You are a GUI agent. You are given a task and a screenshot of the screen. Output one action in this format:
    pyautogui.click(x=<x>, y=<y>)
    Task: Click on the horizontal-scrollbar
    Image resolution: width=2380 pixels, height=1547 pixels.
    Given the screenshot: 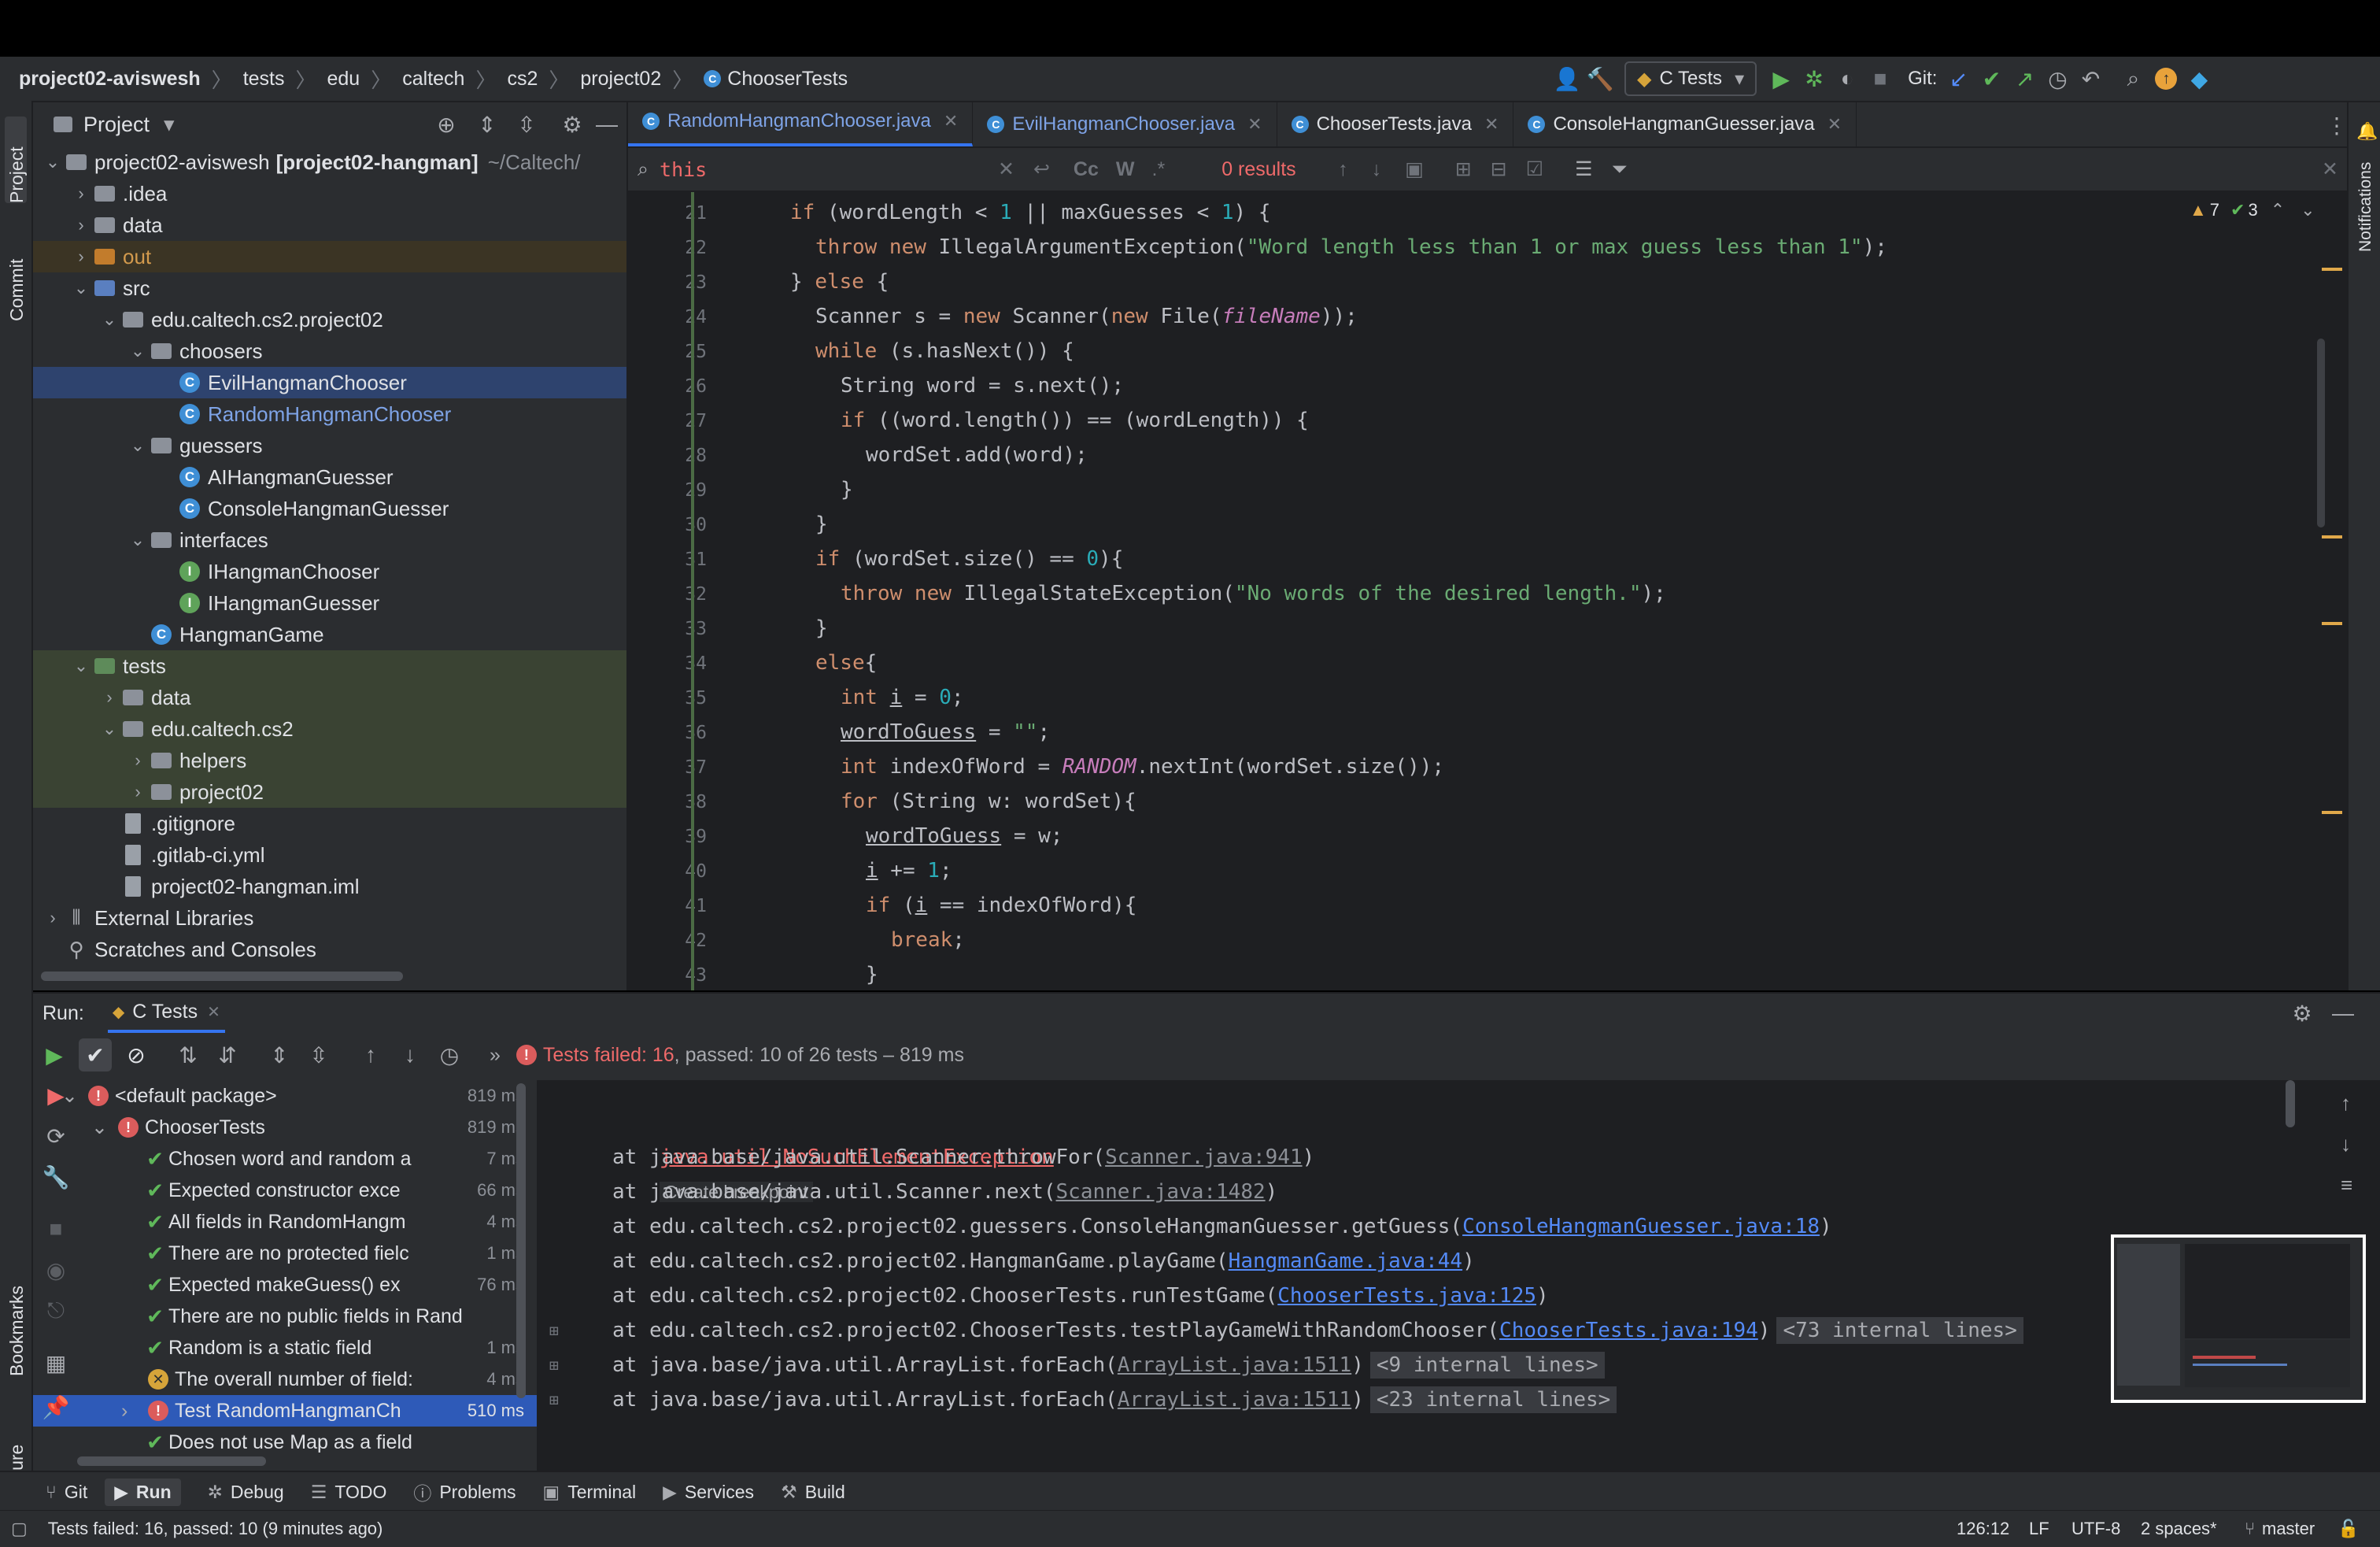 What is the action you would take?
    pyautogui.click(x=171, y=1461)
    